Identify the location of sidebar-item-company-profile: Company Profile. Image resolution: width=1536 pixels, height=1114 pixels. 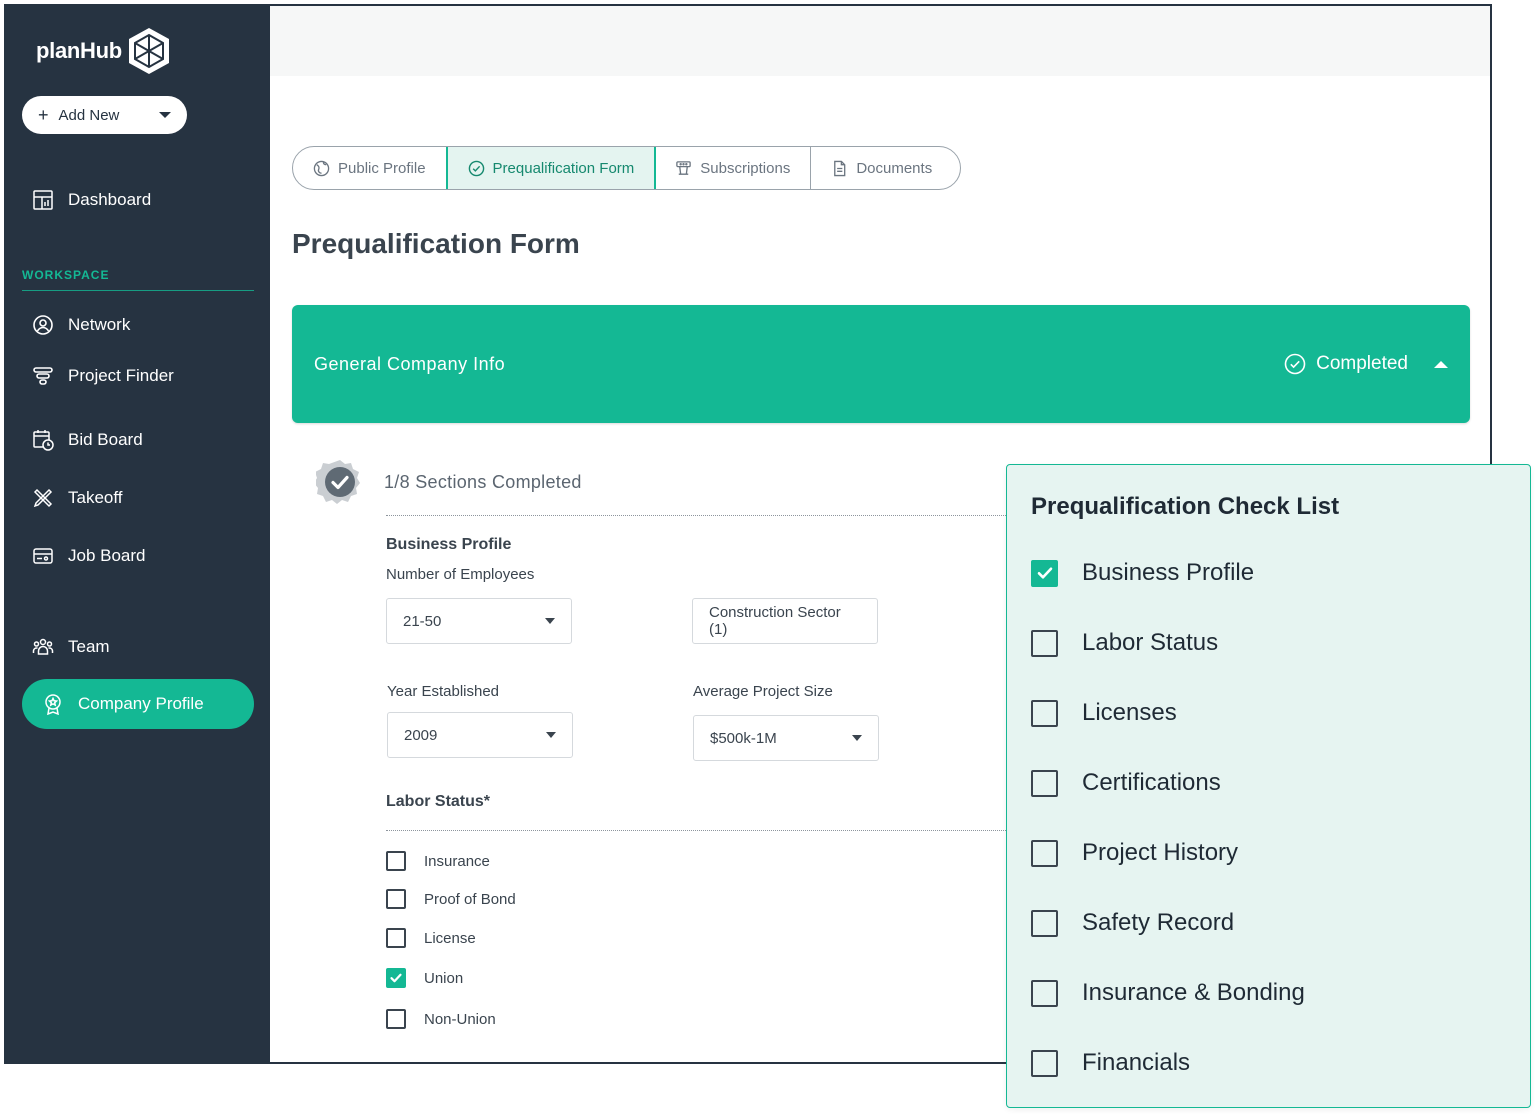
(138, 704).